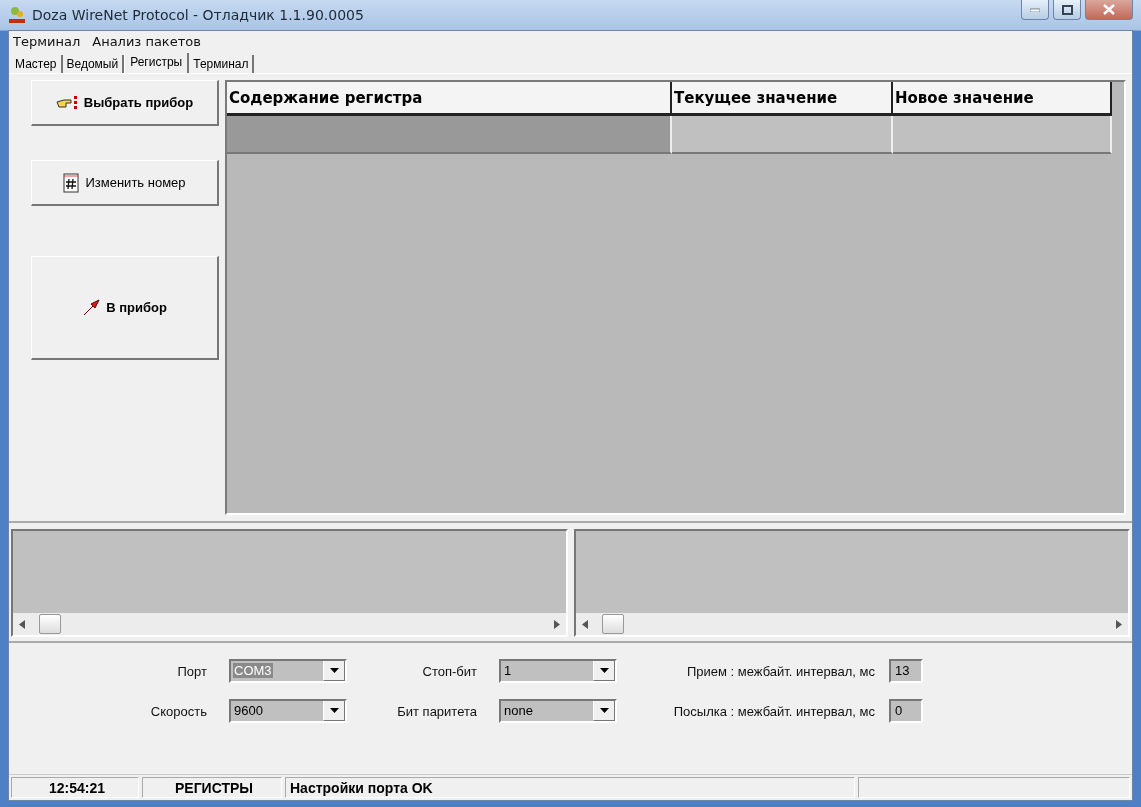 This screenshot has height=807, width=1141. What do you see at coordinates (178, 711) in the screenshot?
I see `field-label: Скорость` at bounding box center [178, 711].